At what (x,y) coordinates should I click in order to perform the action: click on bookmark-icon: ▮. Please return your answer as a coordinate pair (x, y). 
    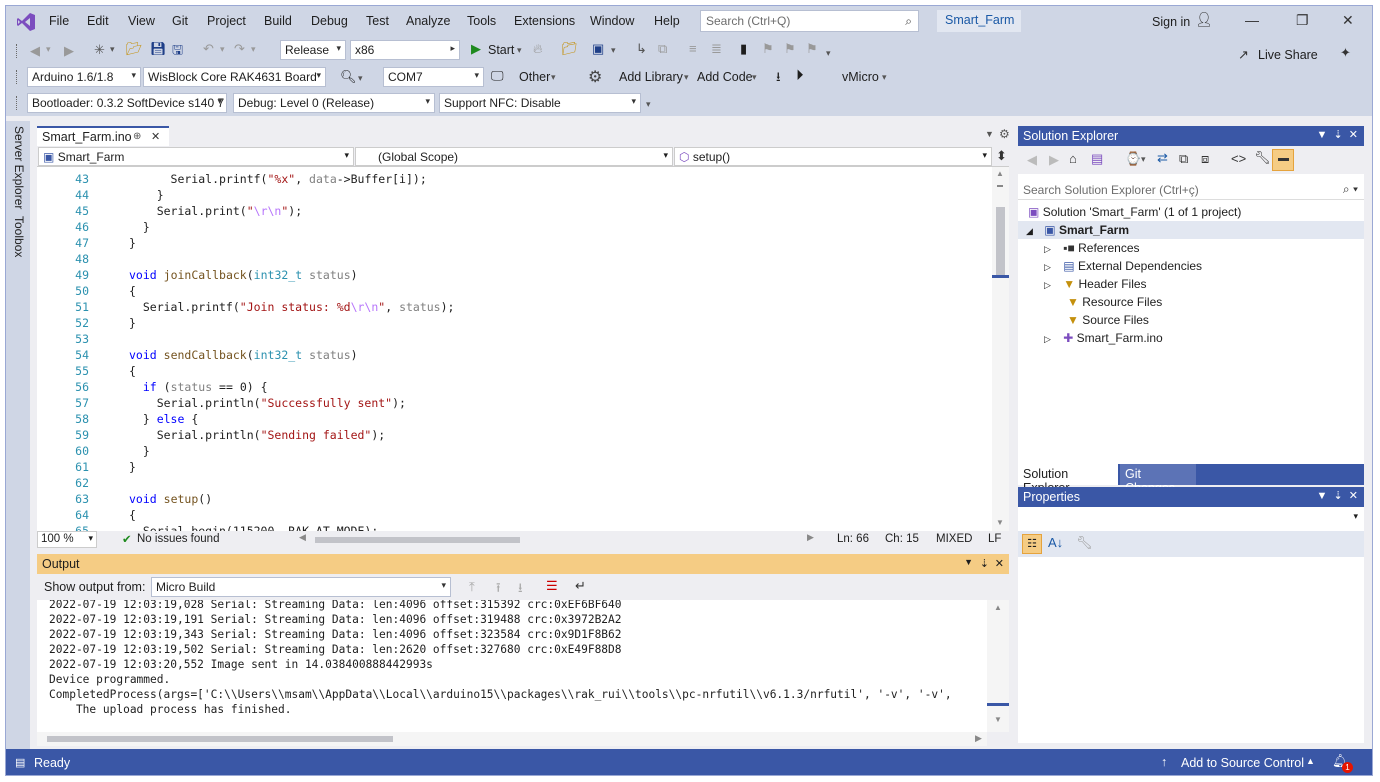
    Looking at the image, I should click on (743, 49).